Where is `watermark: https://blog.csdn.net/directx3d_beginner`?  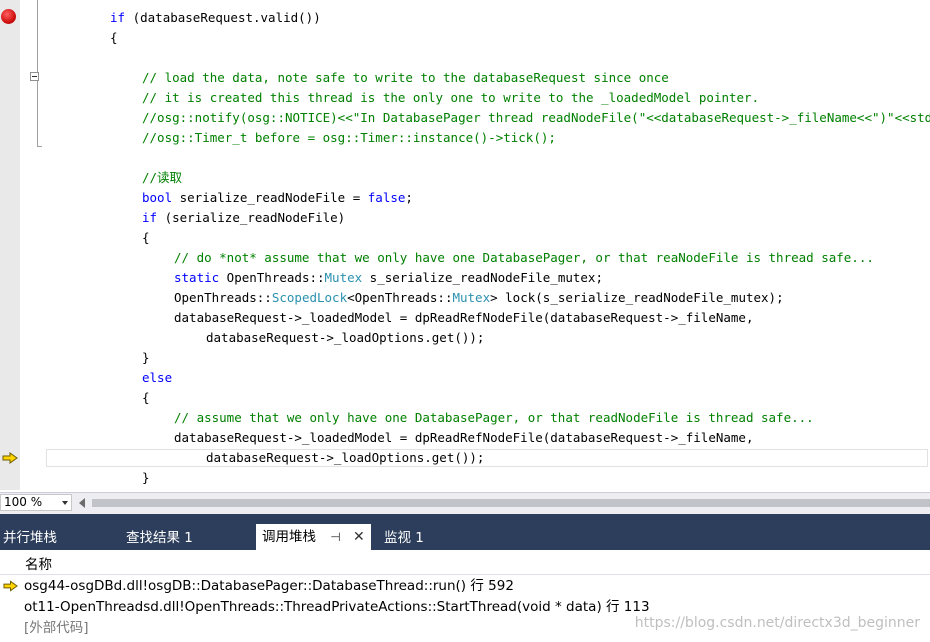 watermark: https://blog.csdn.net/directx3d_beginner is located at coordinates (777, 623).